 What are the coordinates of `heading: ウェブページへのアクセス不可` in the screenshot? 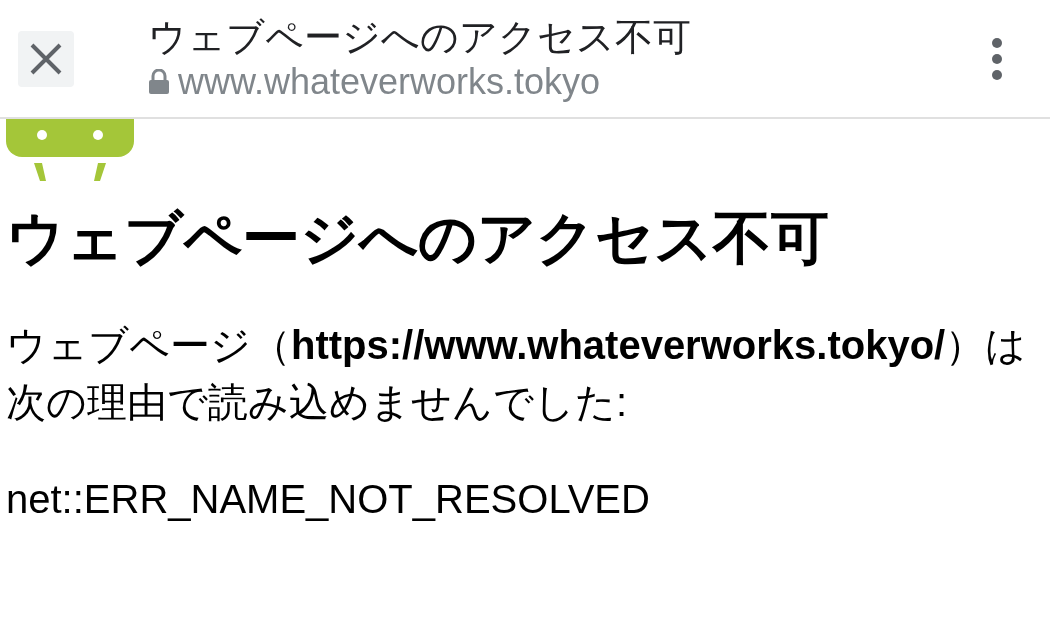 It's located at (418, 238).